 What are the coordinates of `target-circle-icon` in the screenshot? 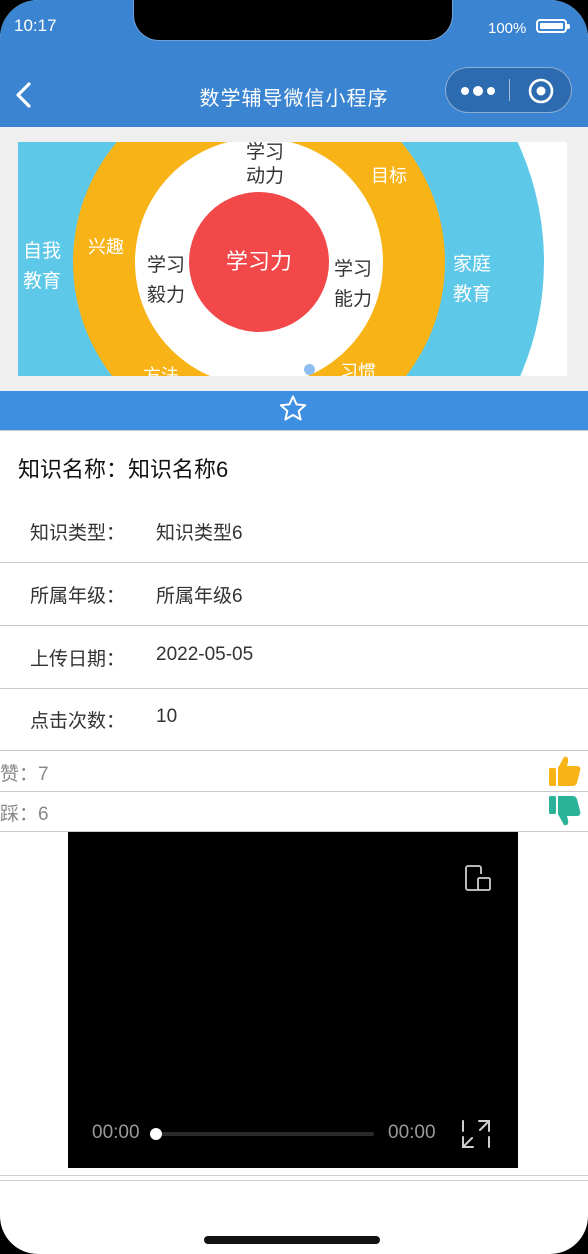 It's located at (541, 91).